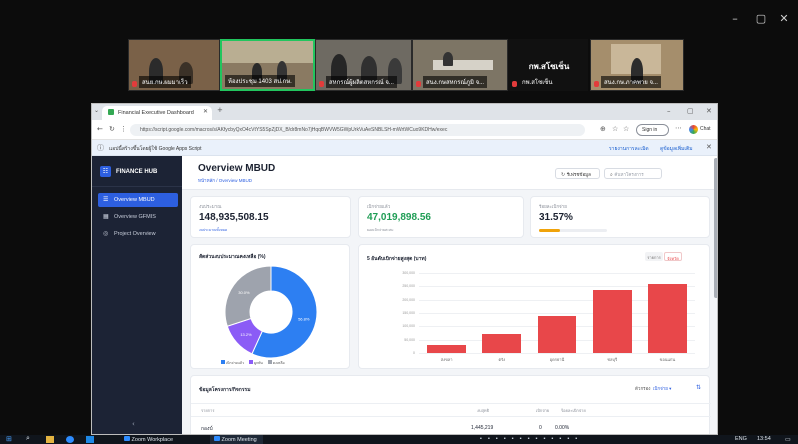 This screenshot has width=798, height=444. I want to click on target-icon: ◎, so click(106, 233).